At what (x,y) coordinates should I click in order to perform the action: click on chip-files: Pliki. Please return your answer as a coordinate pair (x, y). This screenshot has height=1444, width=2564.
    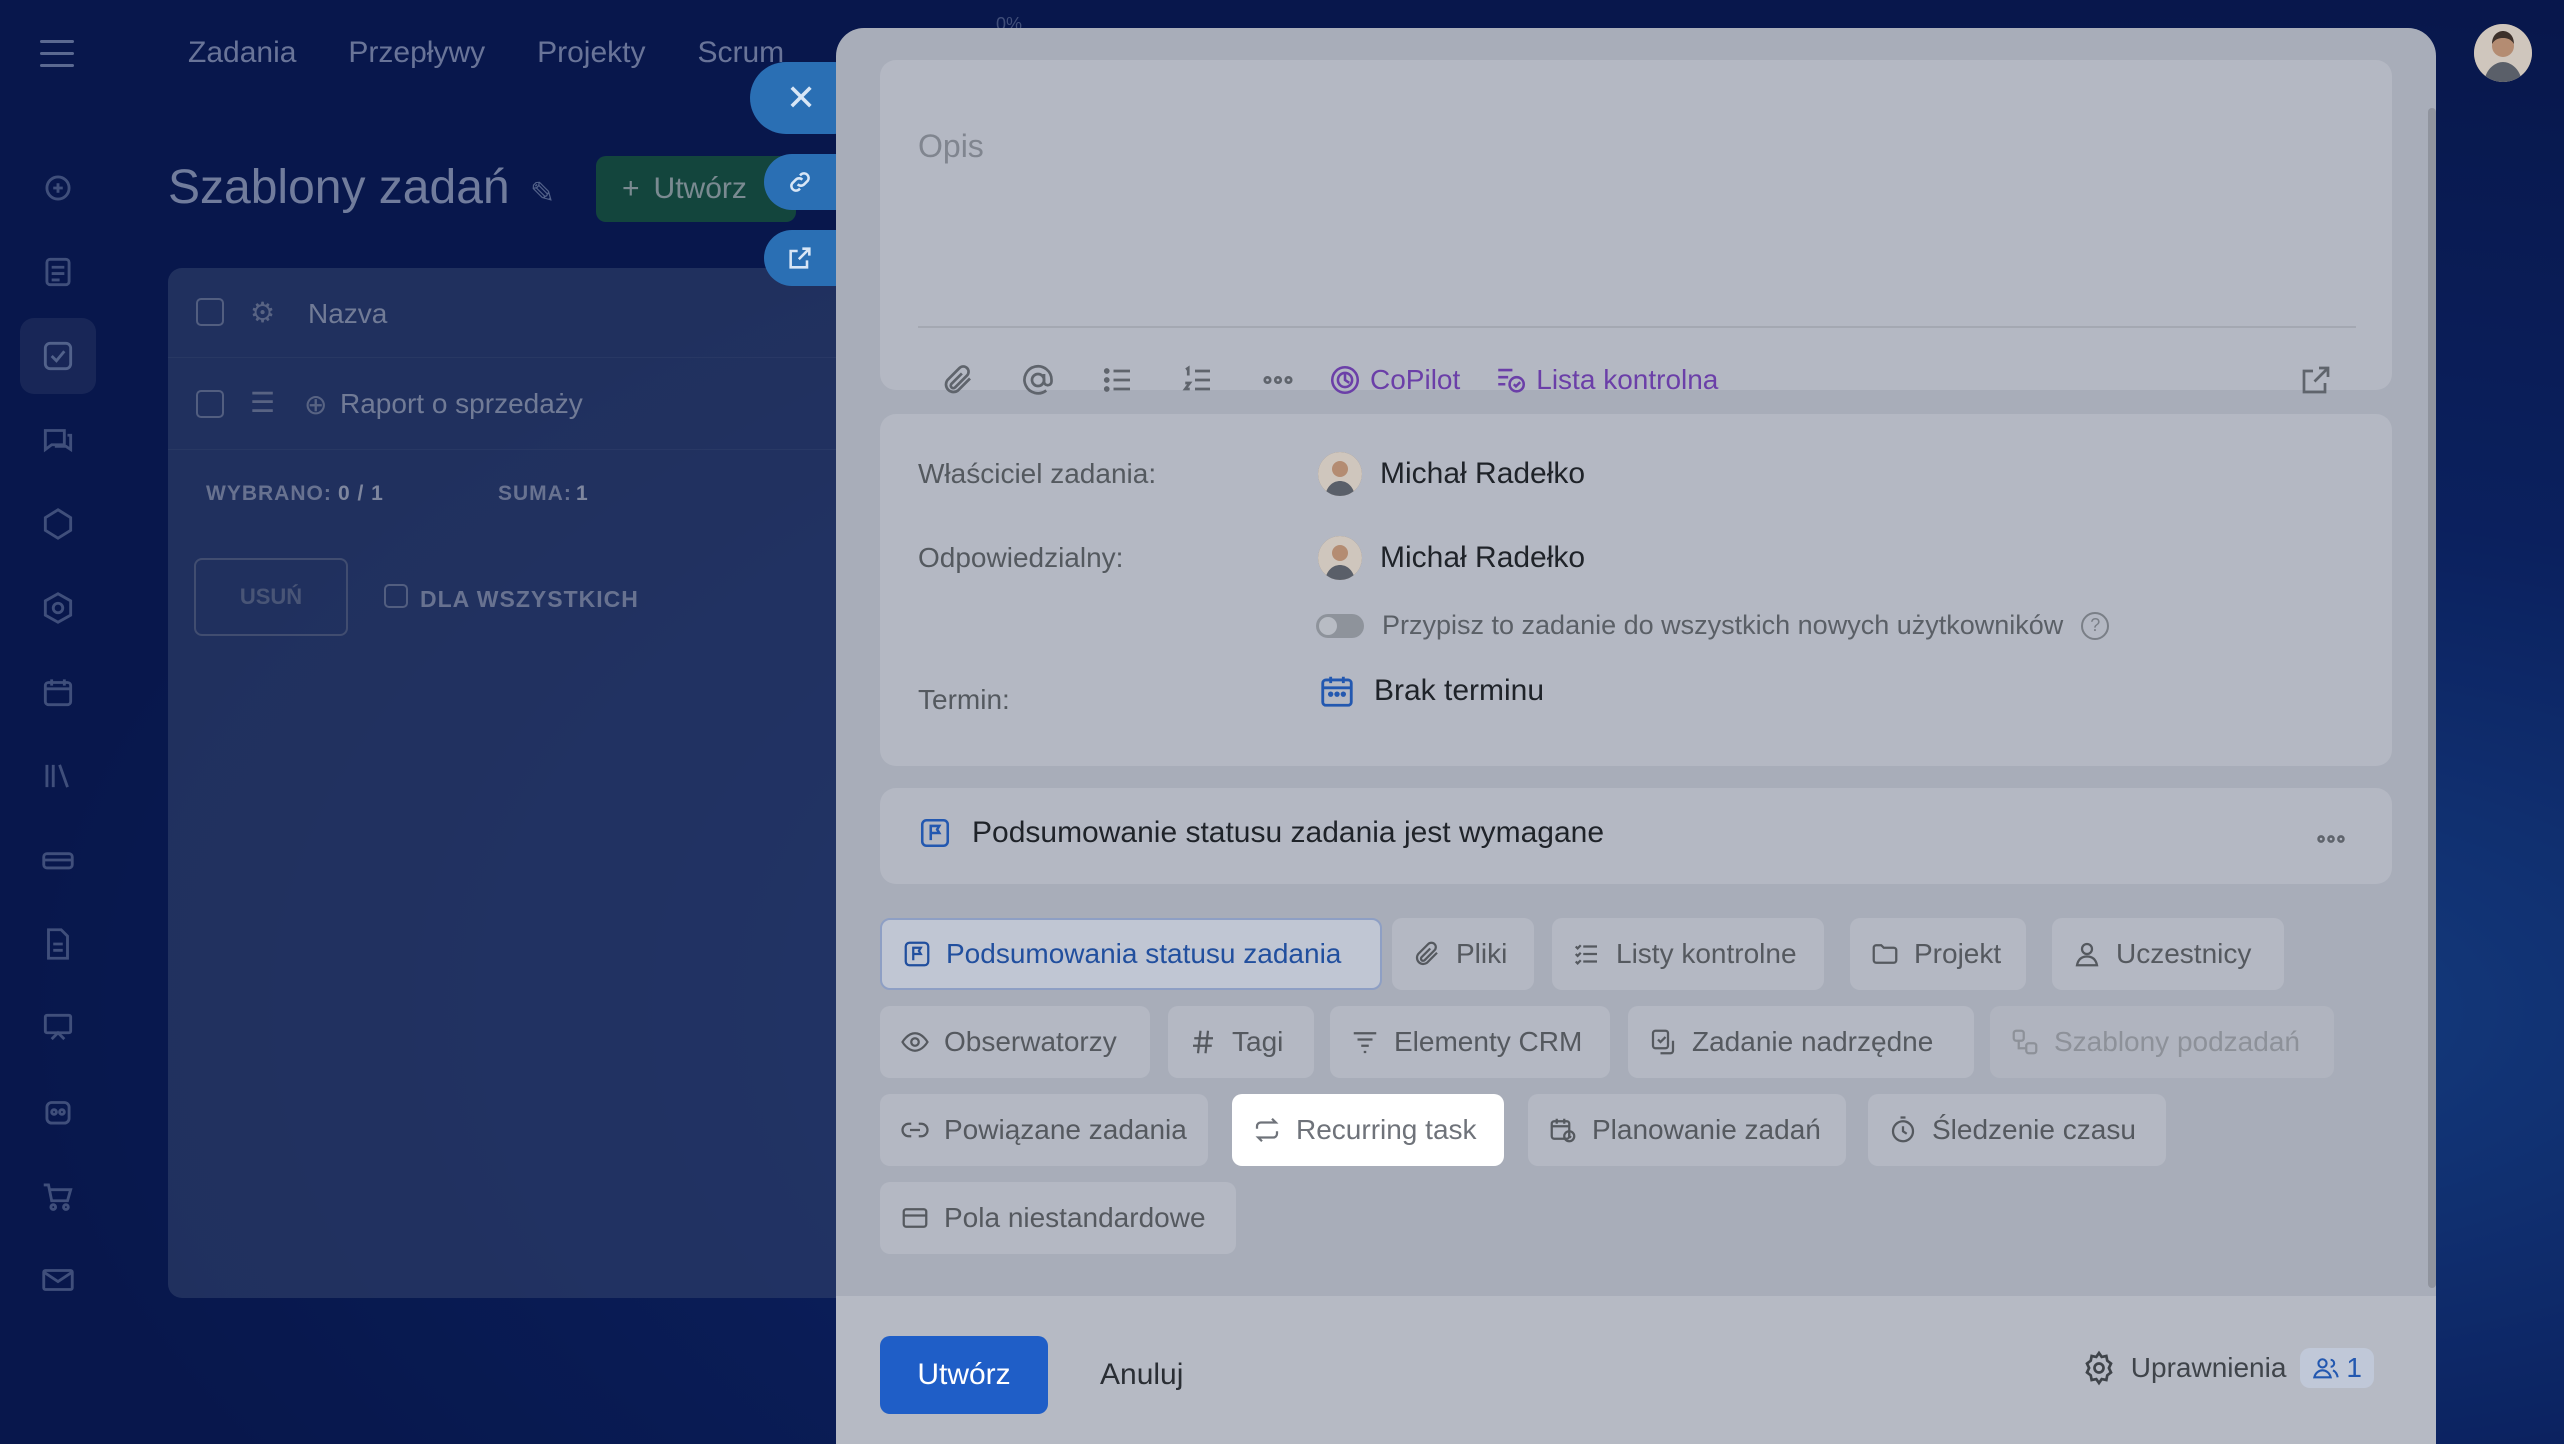
    Looking at the image, I should click on (1463, 954).